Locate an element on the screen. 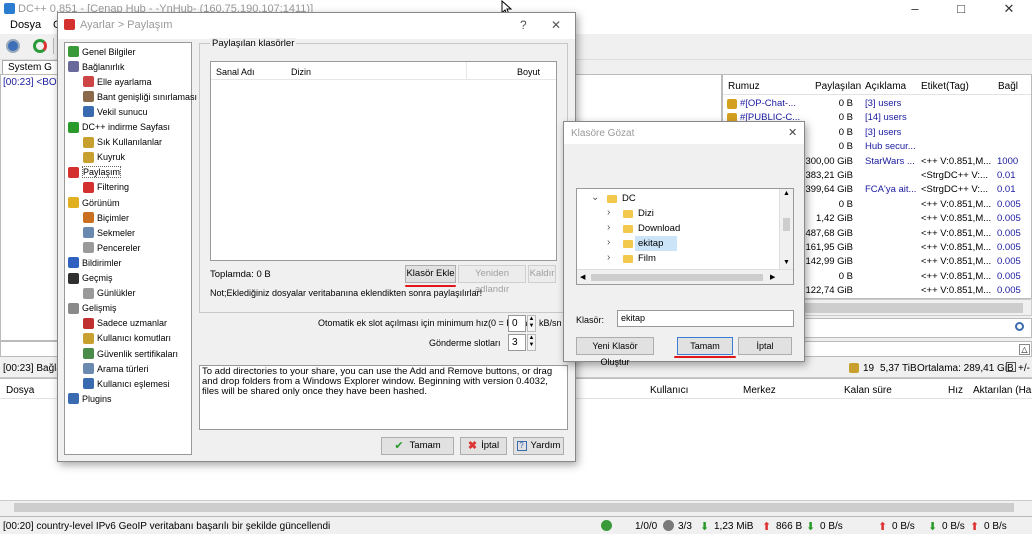 This screenshot has height=534, width=1032. settings-tree-item: Bildirimler is located at coordinates (95, 262).